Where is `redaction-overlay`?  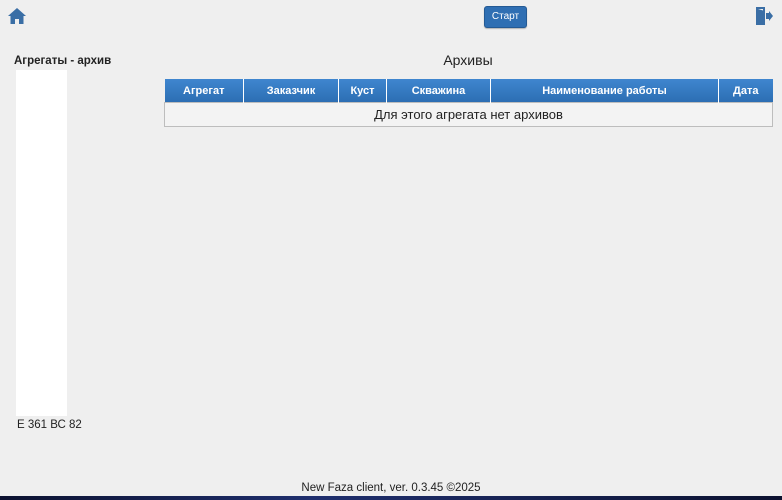
redaction-overlay is located at coordinates (41, 243).